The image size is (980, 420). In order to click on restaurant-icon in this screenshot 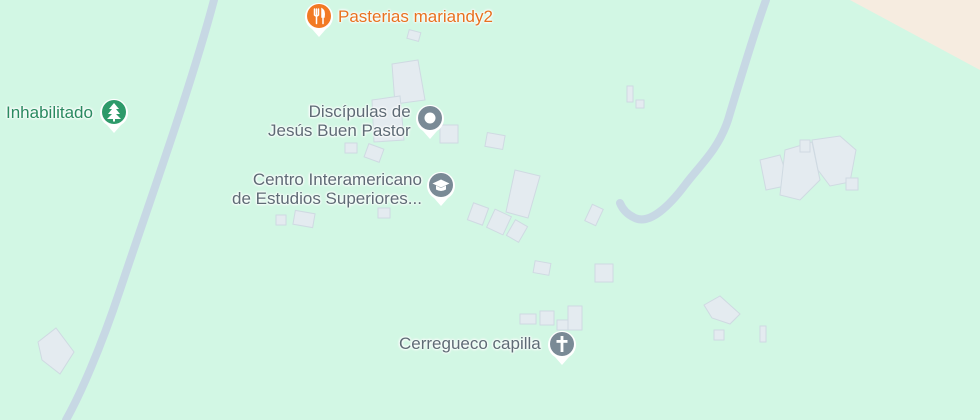, I will do `click(319, 18)`.